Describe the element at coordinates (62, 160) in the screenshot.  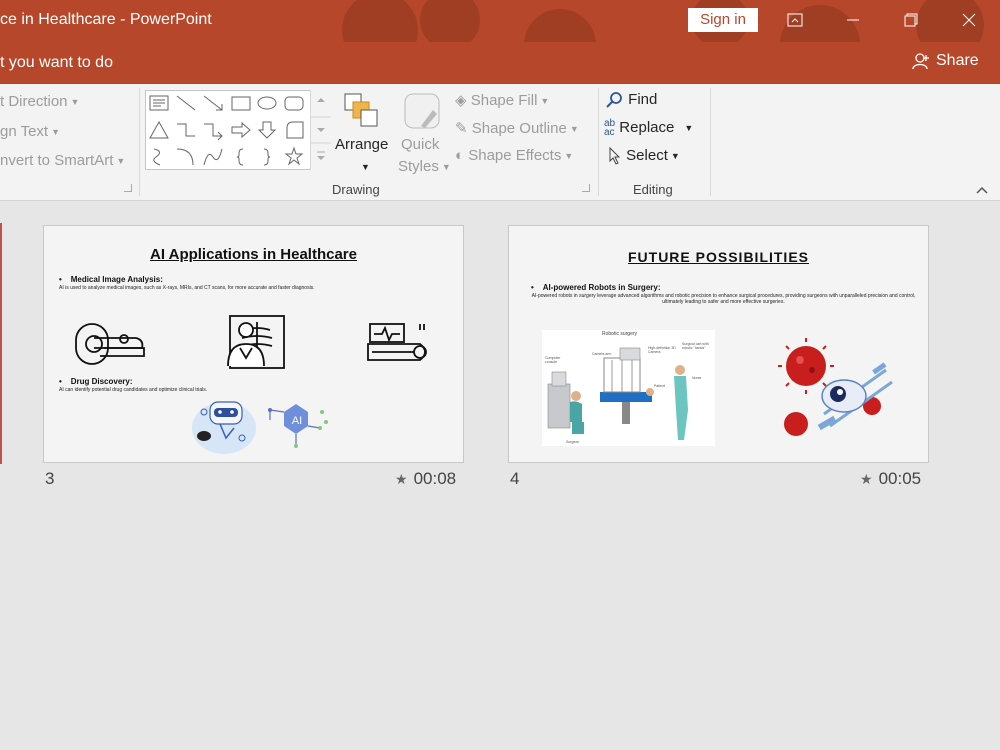
I see `convert-smartart-button: nvert to SmartArt ▼` at that location.